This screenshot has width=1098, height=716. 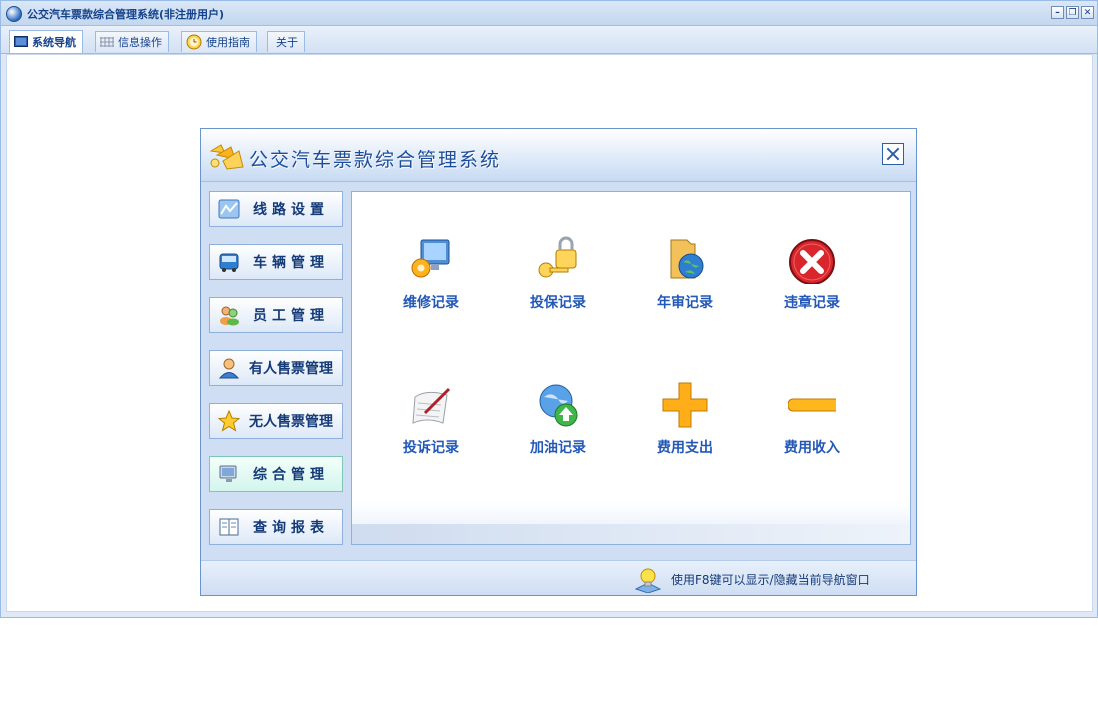 What do you see at coordinates (558, 448) in the screenshot?
I see `tile-label: 加油记录` at bounding box center [558, 448].